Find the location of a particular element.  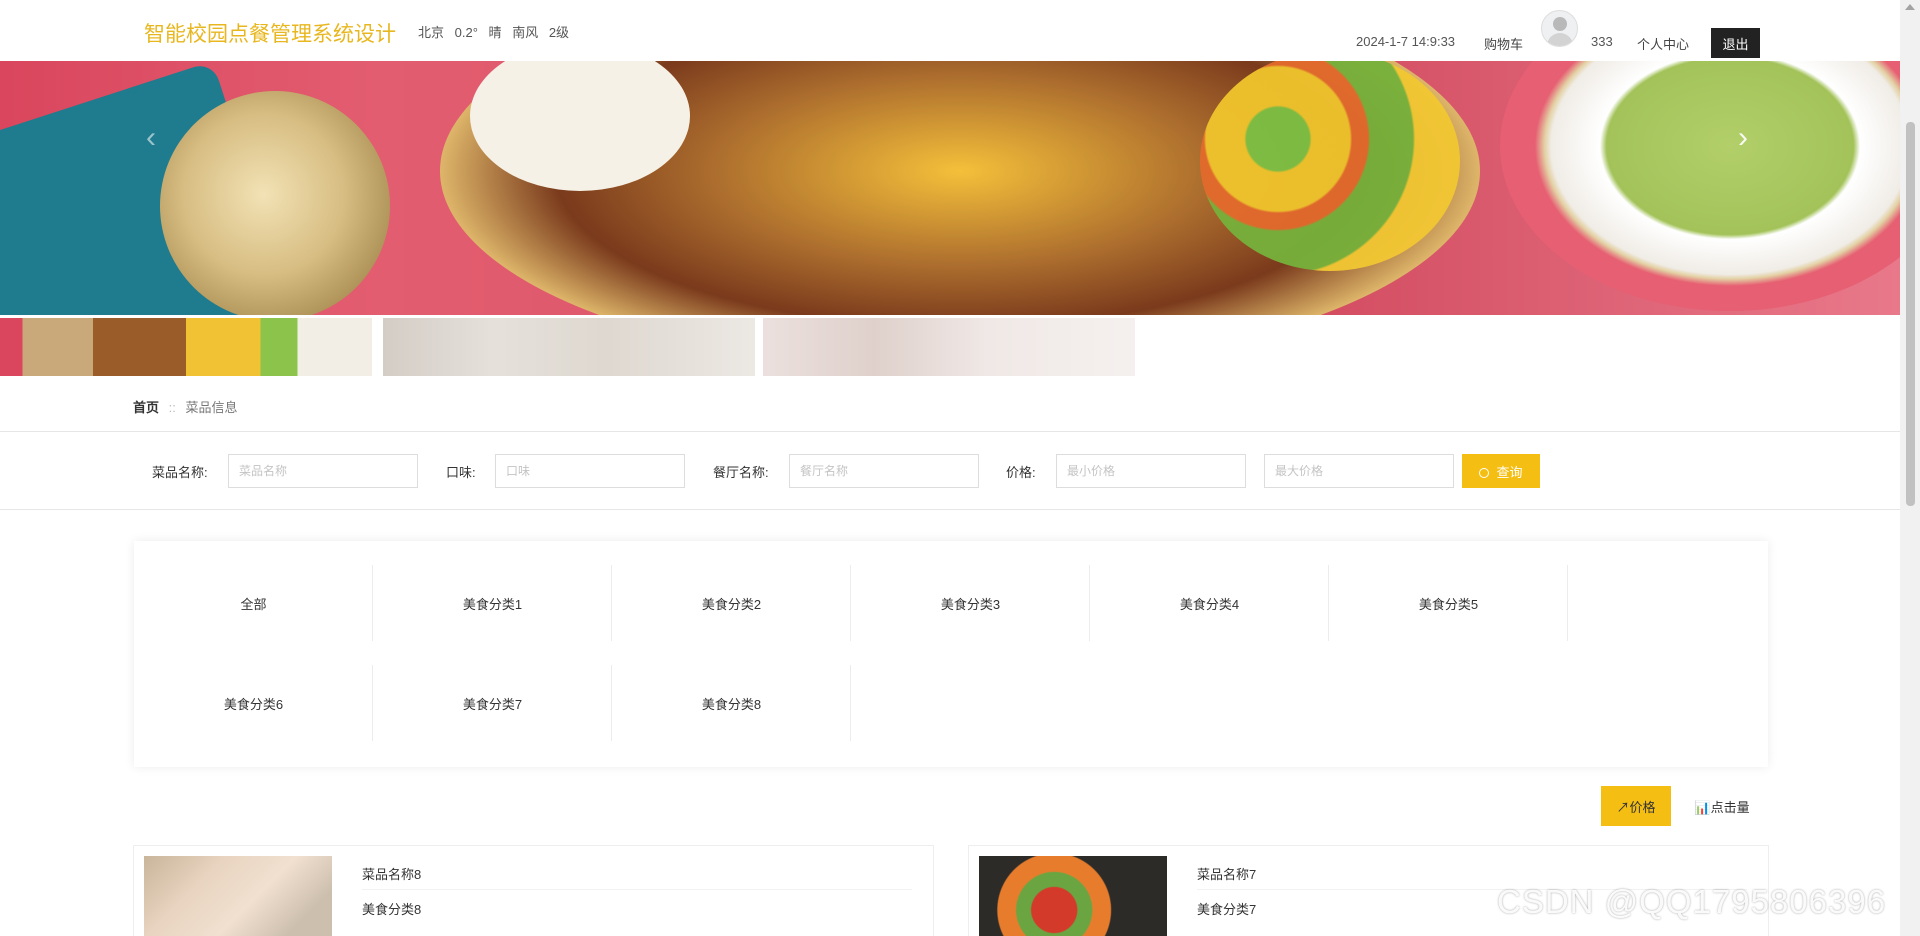

banner-thumbnails is located at coordinates (570, 347).